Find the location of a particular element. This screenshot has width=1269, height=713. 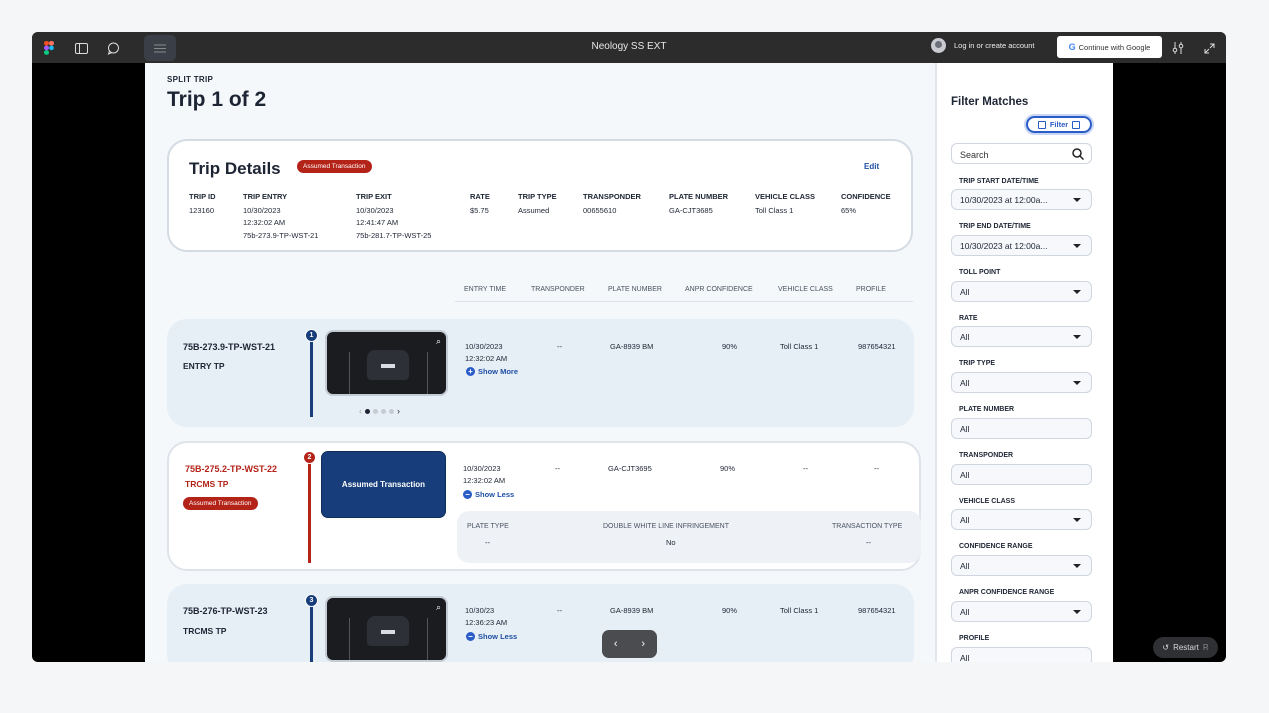

google-label: Continue with Google is located at coordinates (1114, 47).